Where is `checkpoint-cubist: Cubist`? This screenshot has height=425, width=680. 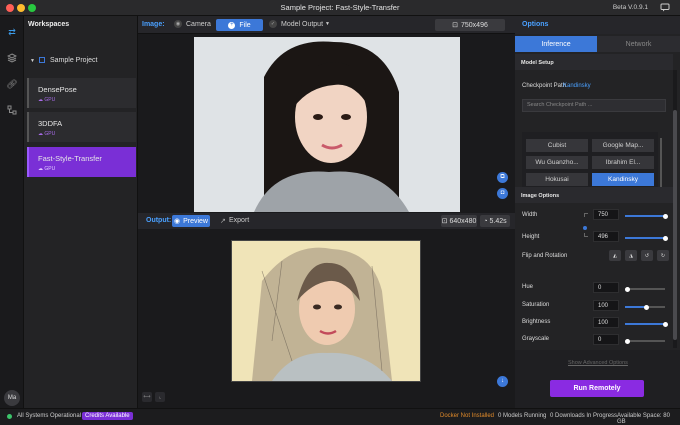 checkpoint-cubist: Cubist is located at coordinates (557, 145).